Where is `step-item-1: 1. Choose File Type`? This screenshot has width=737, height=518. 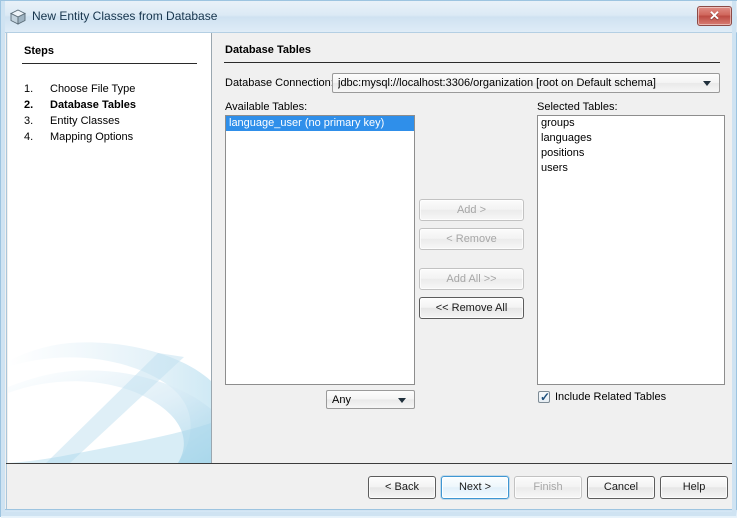 step-item-1: 1. Choose File Type is located at coordinates (114, 90).